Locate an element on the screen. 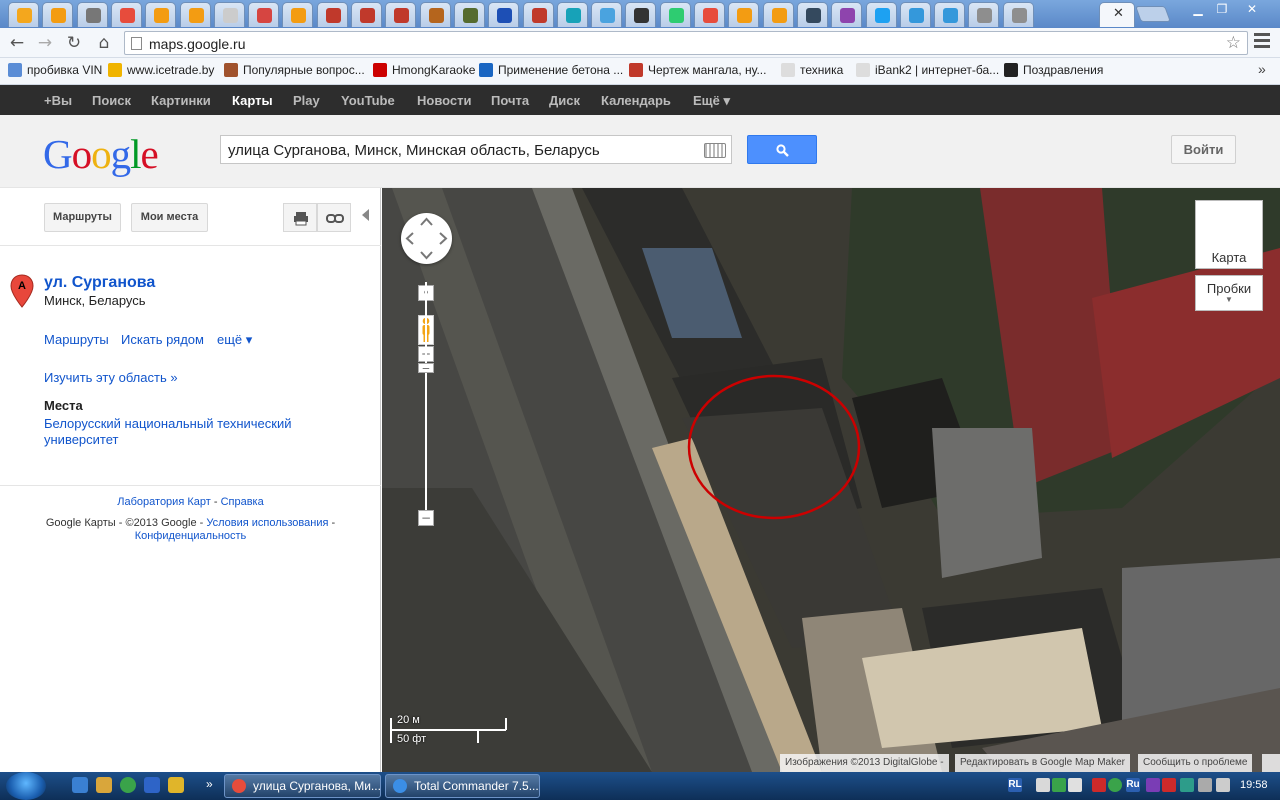 The height and width of the screenshot is (800, 1280). address-bar: maps.google.ru ☆ is located at coordinates (686, 43).